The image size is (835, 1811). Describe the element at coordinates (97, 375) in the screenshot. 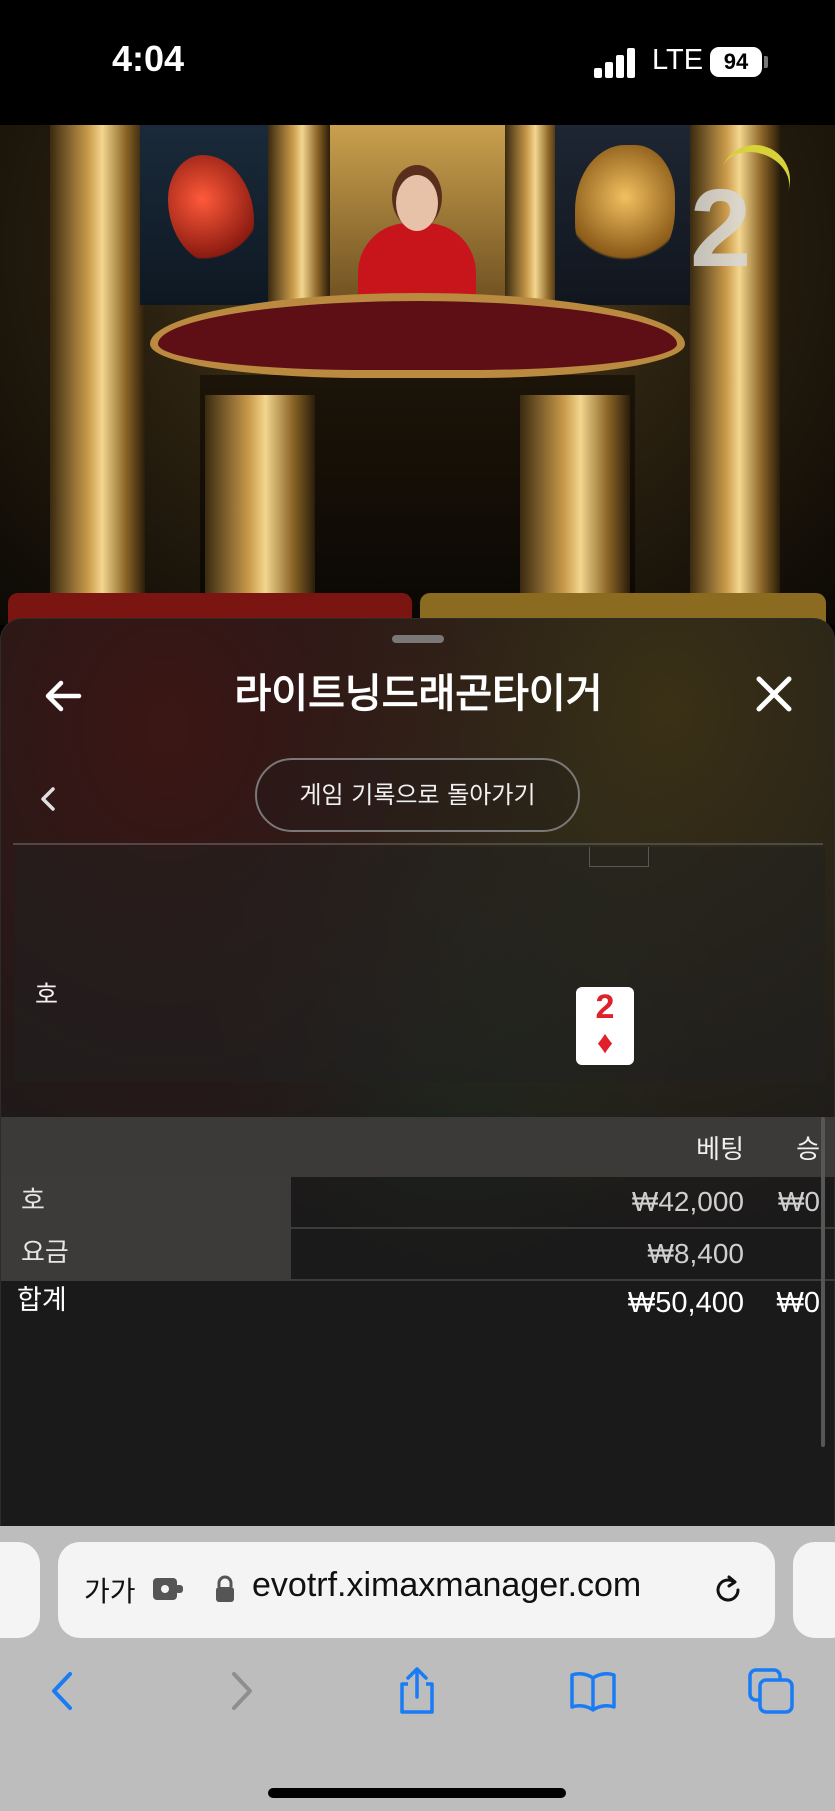

I see `pillar-left` at that location.